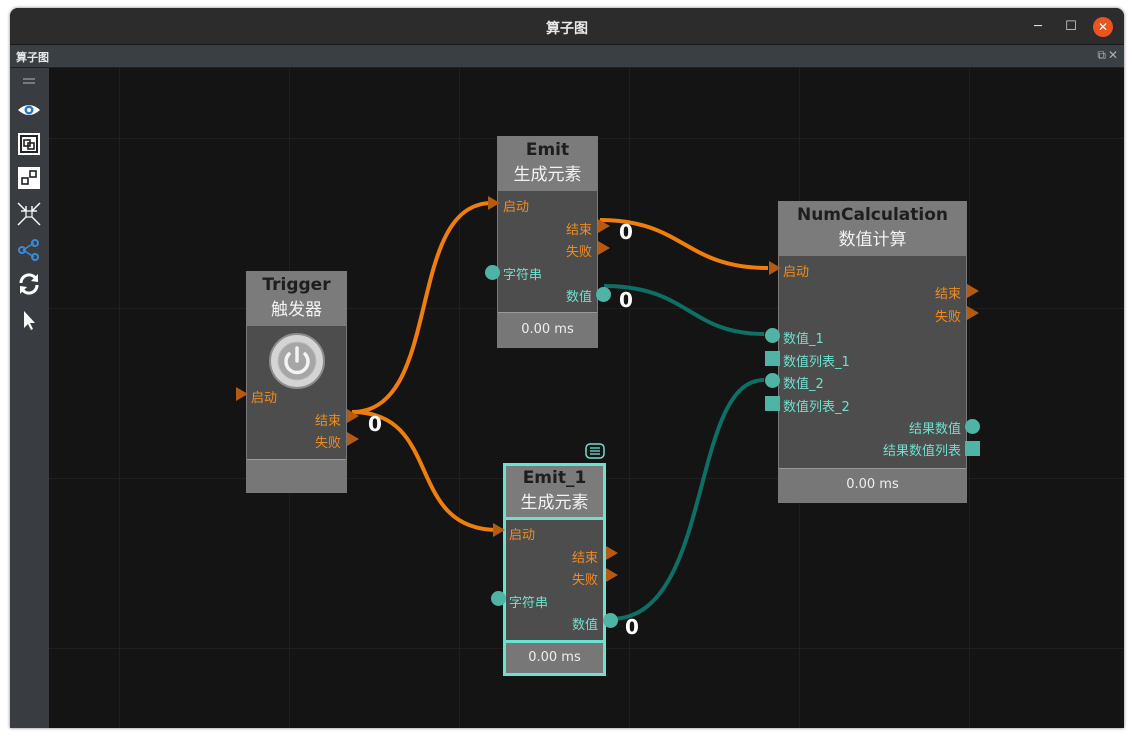  What do you see at coordinates (29, 144) in the screenshot?
I see `fit-view-icon` at bounding box center [29, 144].